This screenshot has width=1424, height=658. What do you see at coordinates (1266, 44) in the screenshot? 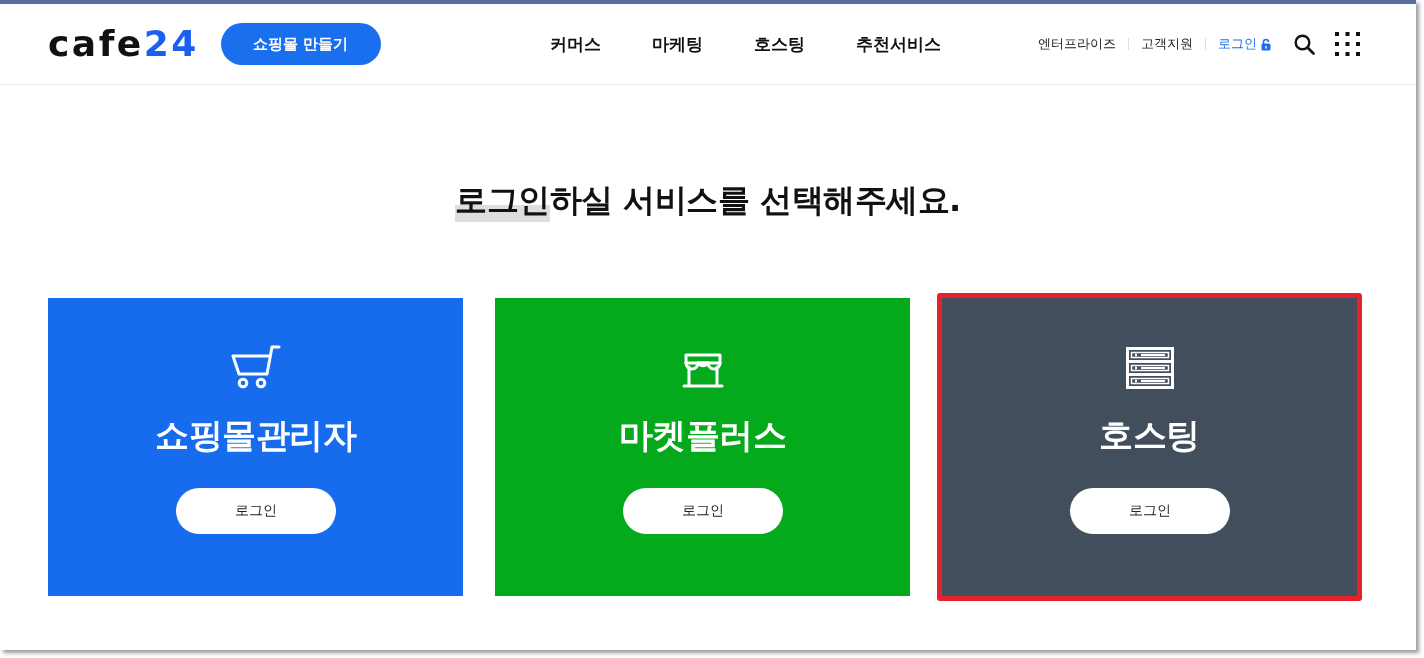
I see `lock-icon` at bounding box center [1266, 44].